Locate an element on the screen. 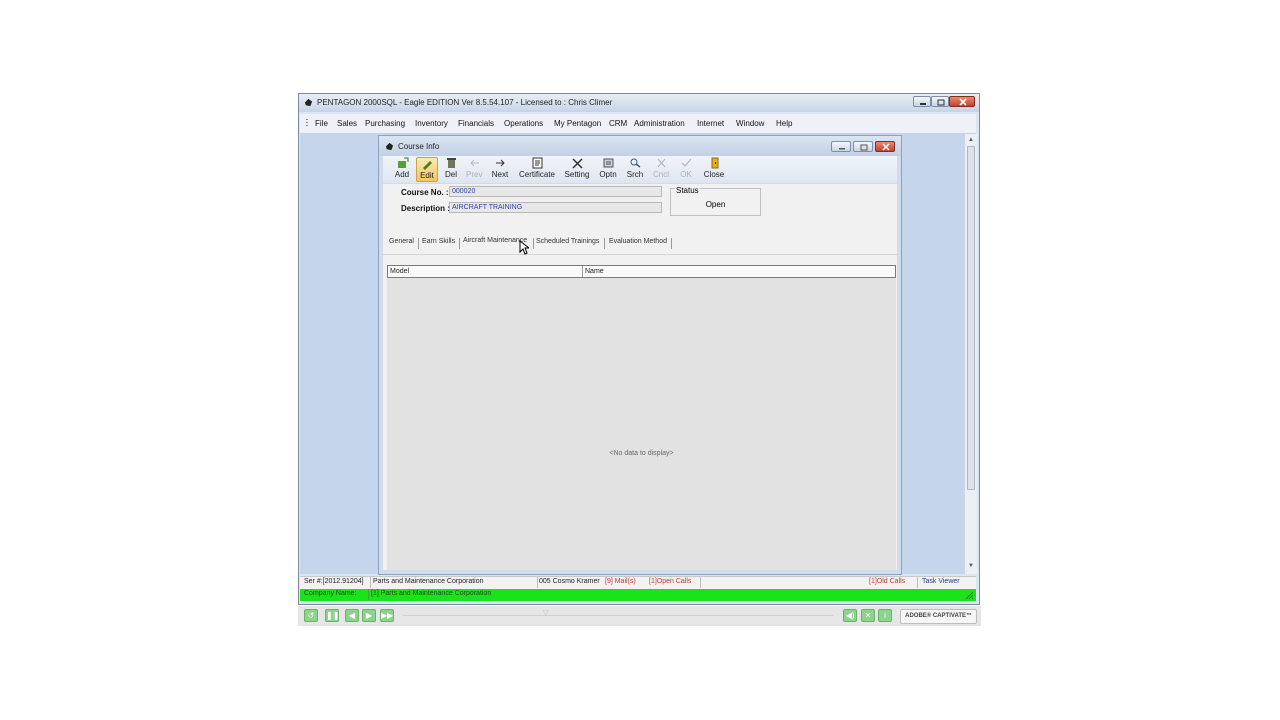  no-data-message: <No data to display> is located at coordinates (641, 453).